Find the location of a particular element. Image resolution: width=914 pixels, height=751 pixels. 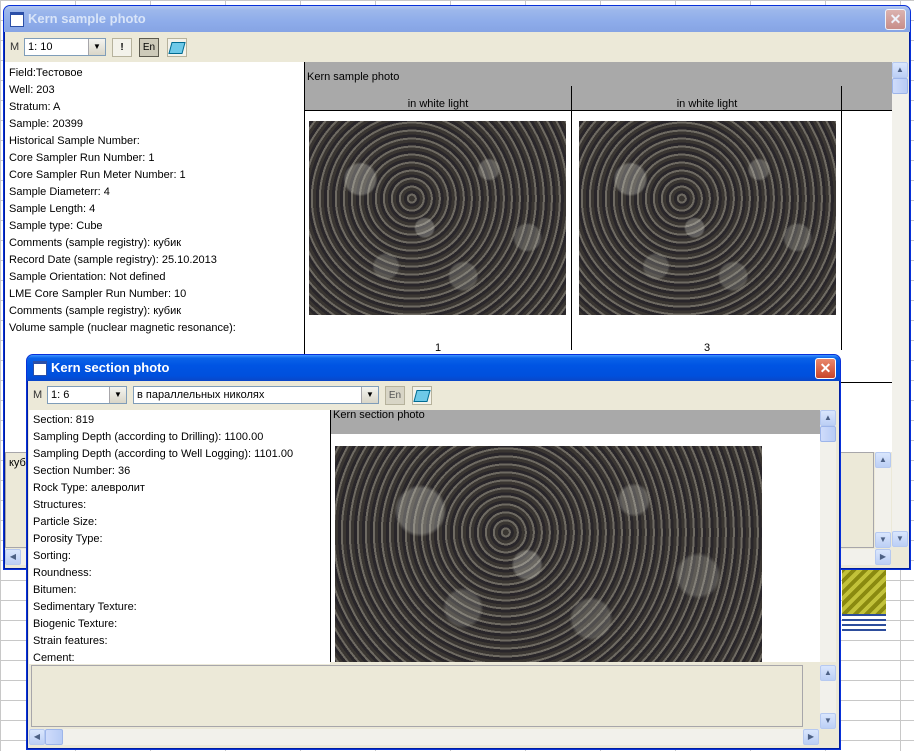

section-book-button is located at coordinates (422, 395).